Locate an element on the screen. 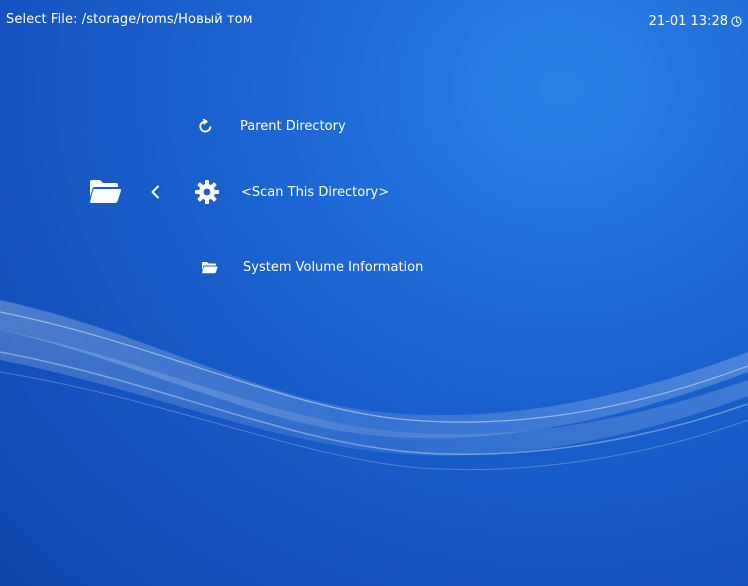 The height and width of the screenshot is (586, 748). clock: 21-01 13:28 is located at coordinates (695, 21).